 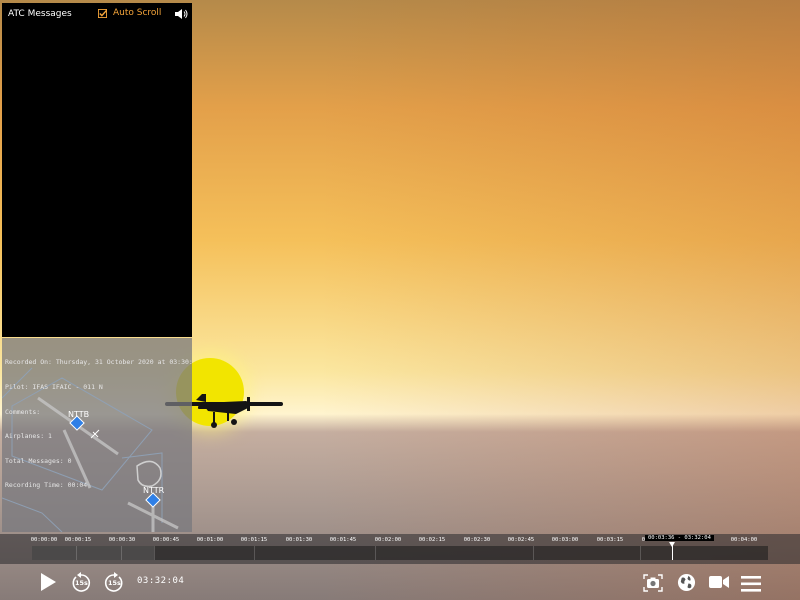 I want to click on recording-total-messages: Total Messages: 0, so click(x=38, y=460).